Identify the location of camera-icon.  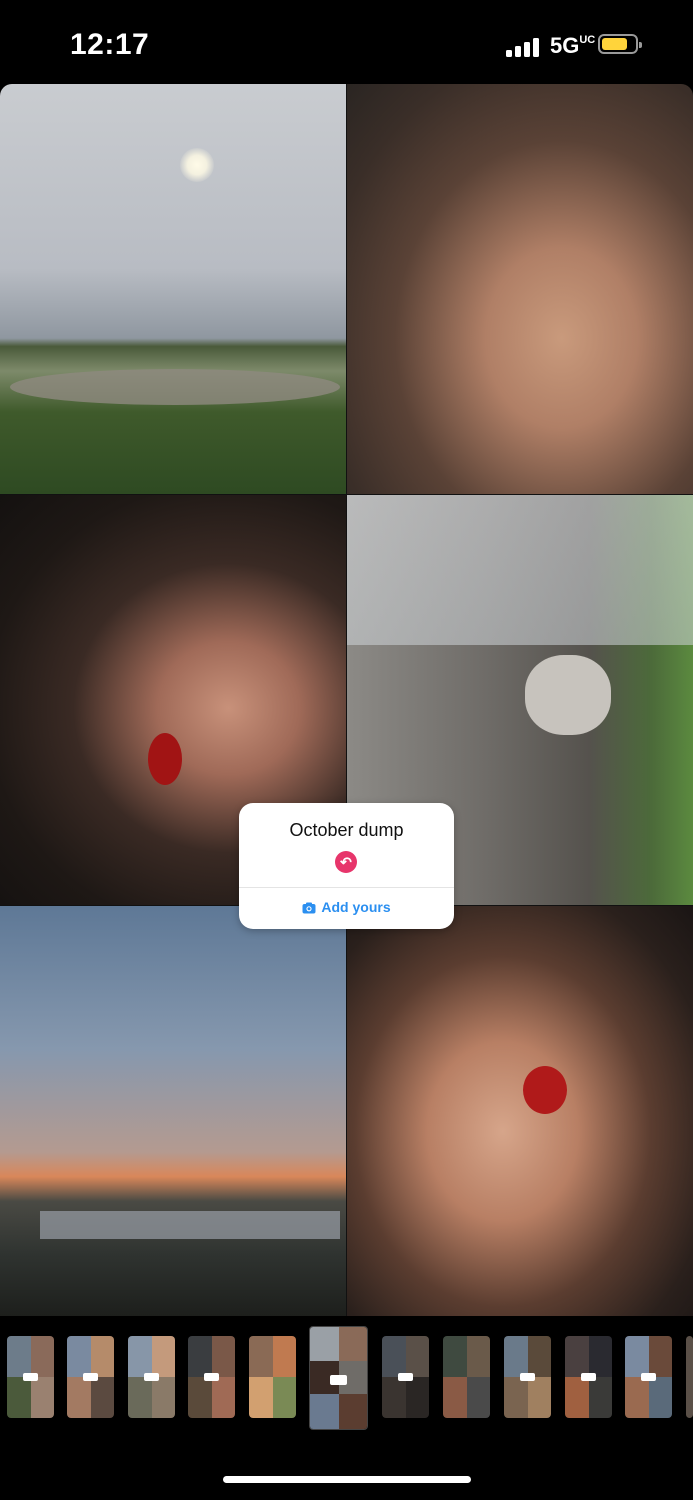
(309, 908).